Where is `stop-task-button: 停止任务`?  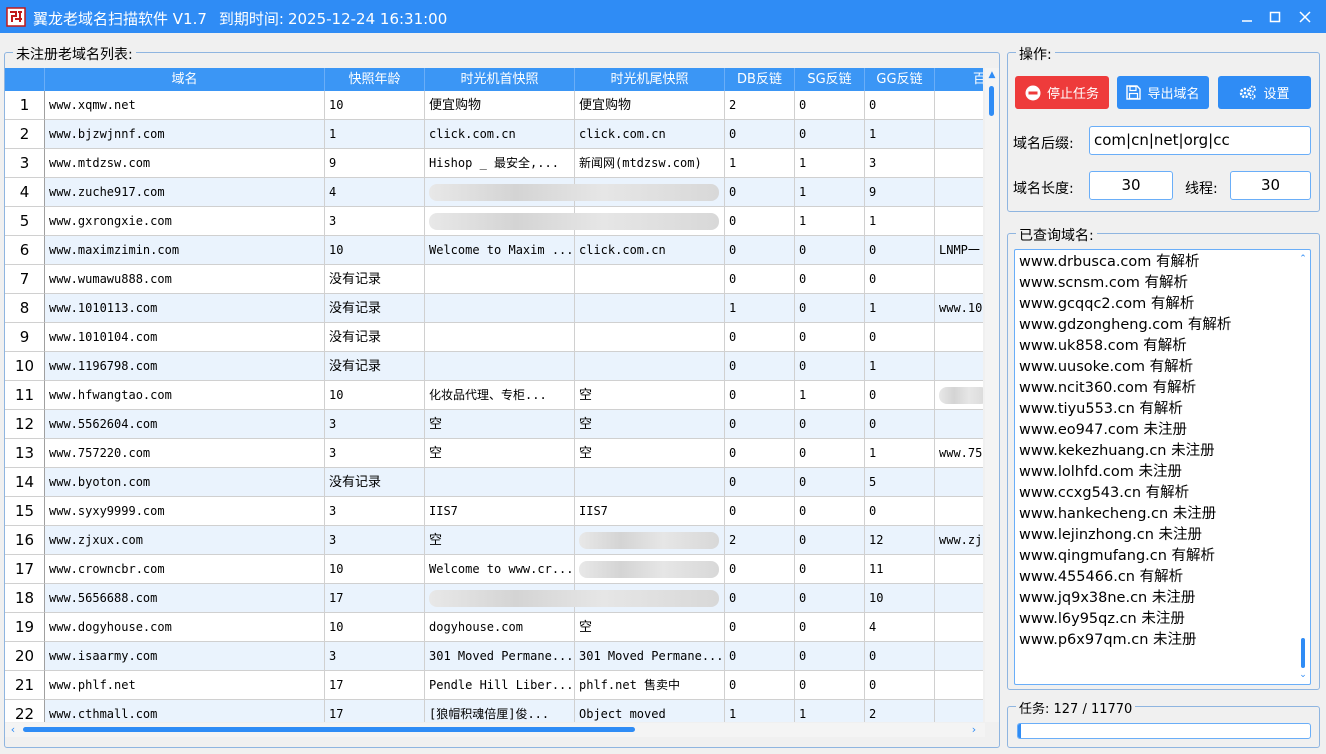 stop-task-button: 停止任务 is located at coordinates (1062, 92).